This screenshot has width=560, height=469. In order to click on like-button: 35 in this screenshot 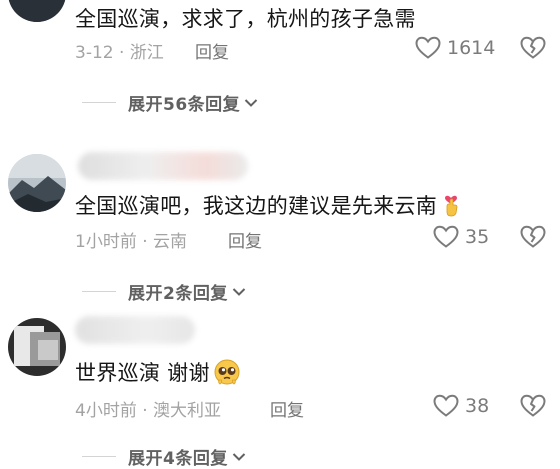, I will do `click(461, 237)`.